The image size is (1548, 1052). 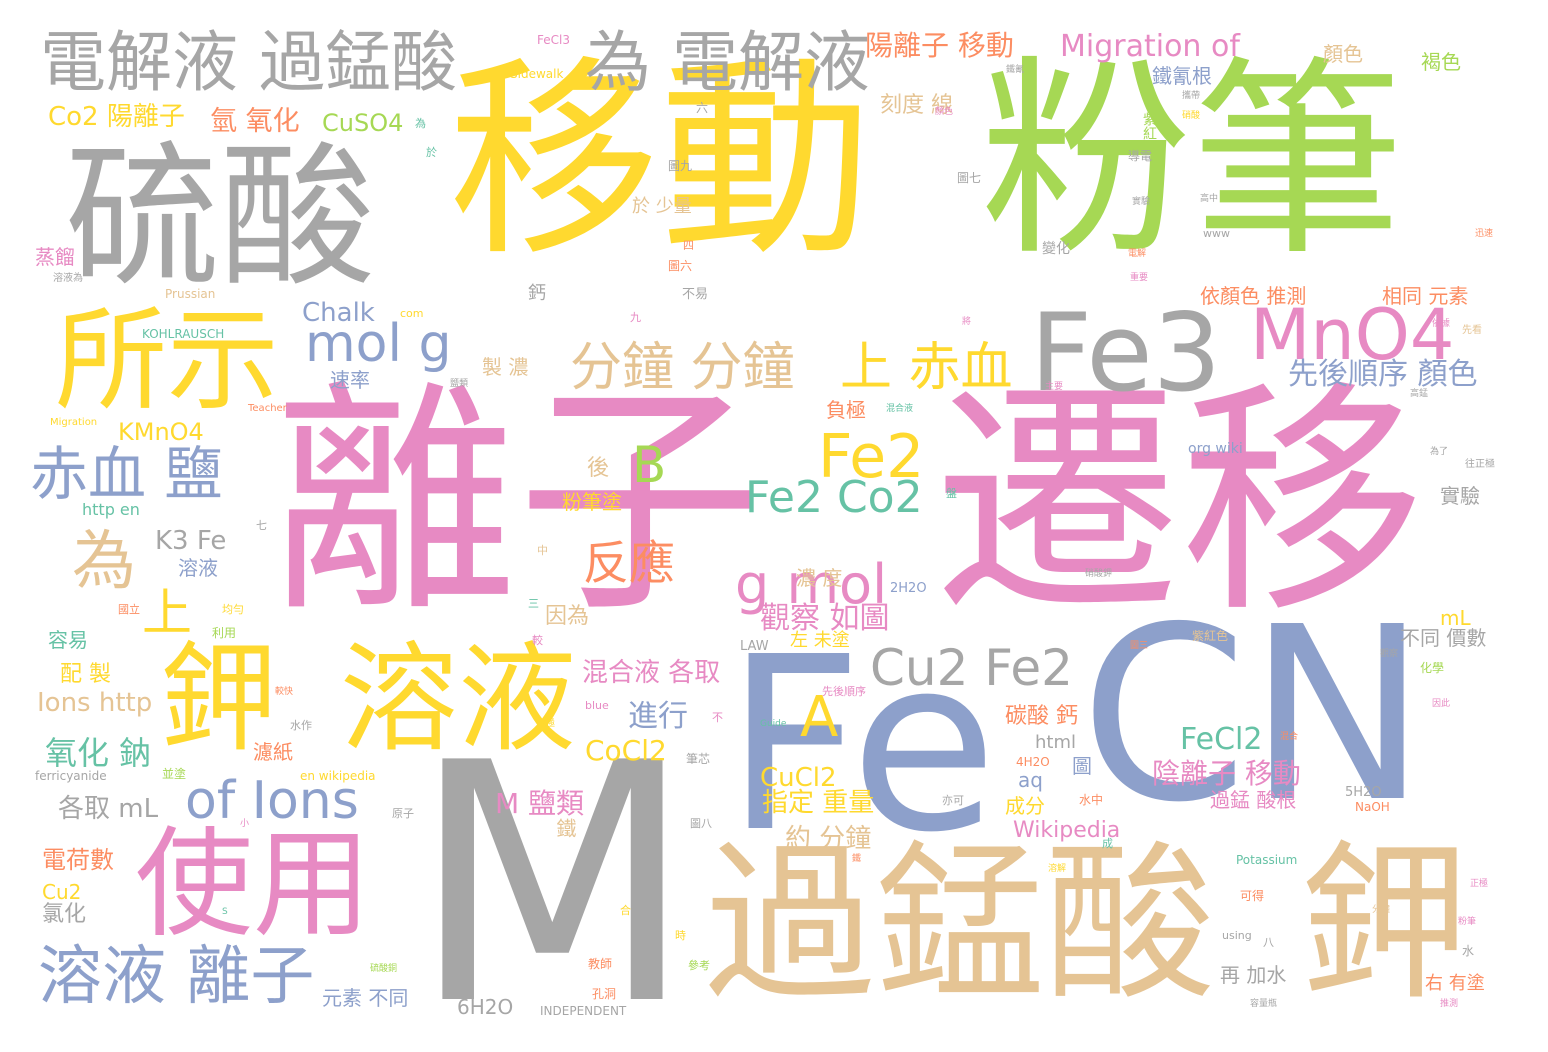 I want to click on cloud-word: 離子, so click(x=517, y=502).